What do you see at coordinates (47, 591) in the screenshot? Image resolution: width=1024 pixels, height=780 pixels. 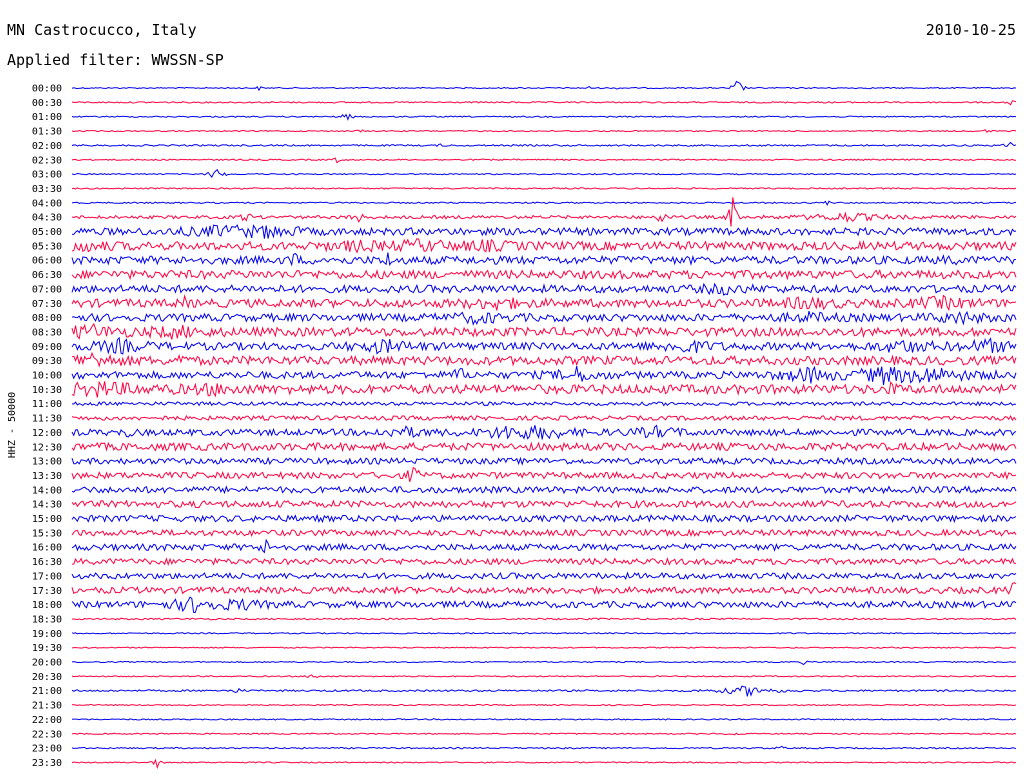 I see `time-label: 17:30` at bounding box center [47, 591].